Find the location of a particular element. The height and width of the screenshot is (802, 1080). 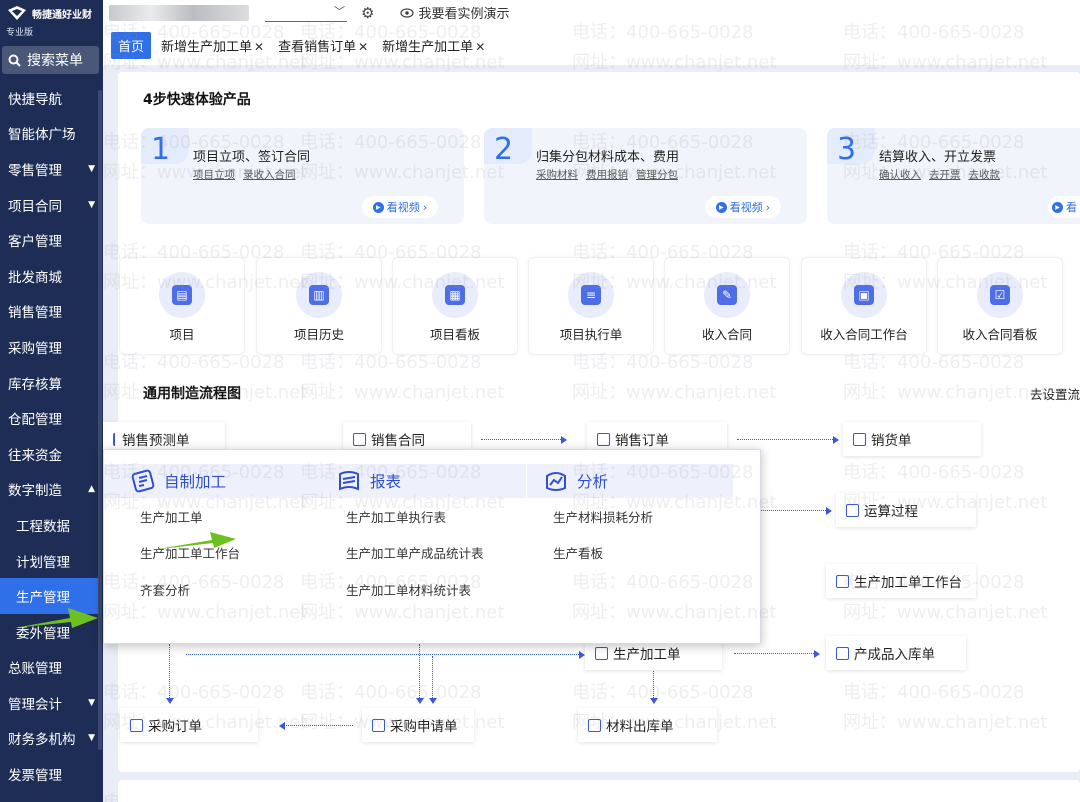

gear-icon: ⚙ is located at coordinates (367, 13).